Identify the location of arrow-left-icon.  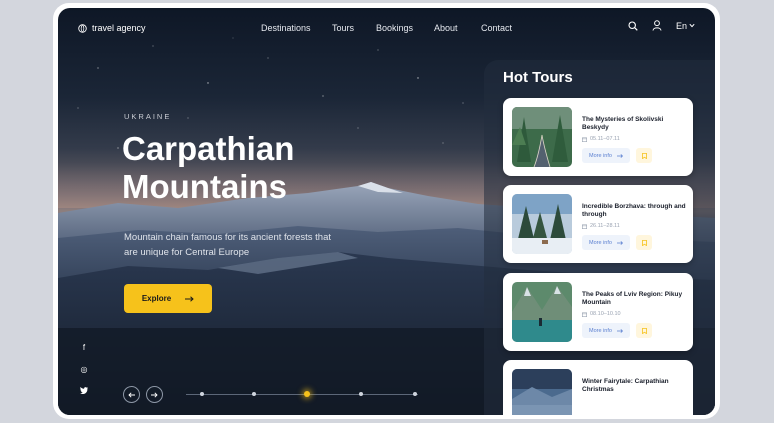
(131, 394).